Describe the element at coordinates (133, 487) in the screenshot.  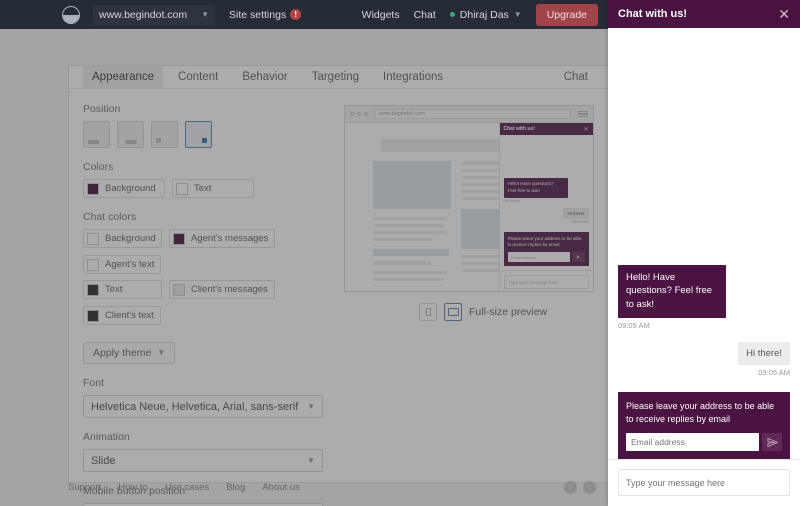
I see `footer-link-how-to: How to` at that location.